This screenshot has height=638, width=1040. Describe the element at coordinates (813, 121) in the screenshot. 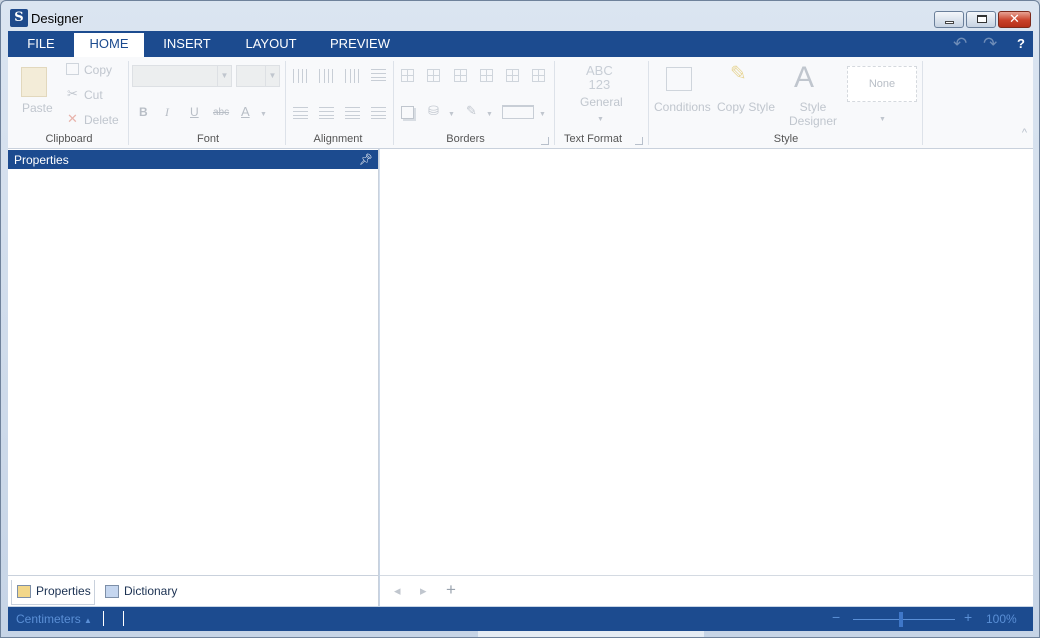

I see `style-designer-label-line2: Designer` at that location.